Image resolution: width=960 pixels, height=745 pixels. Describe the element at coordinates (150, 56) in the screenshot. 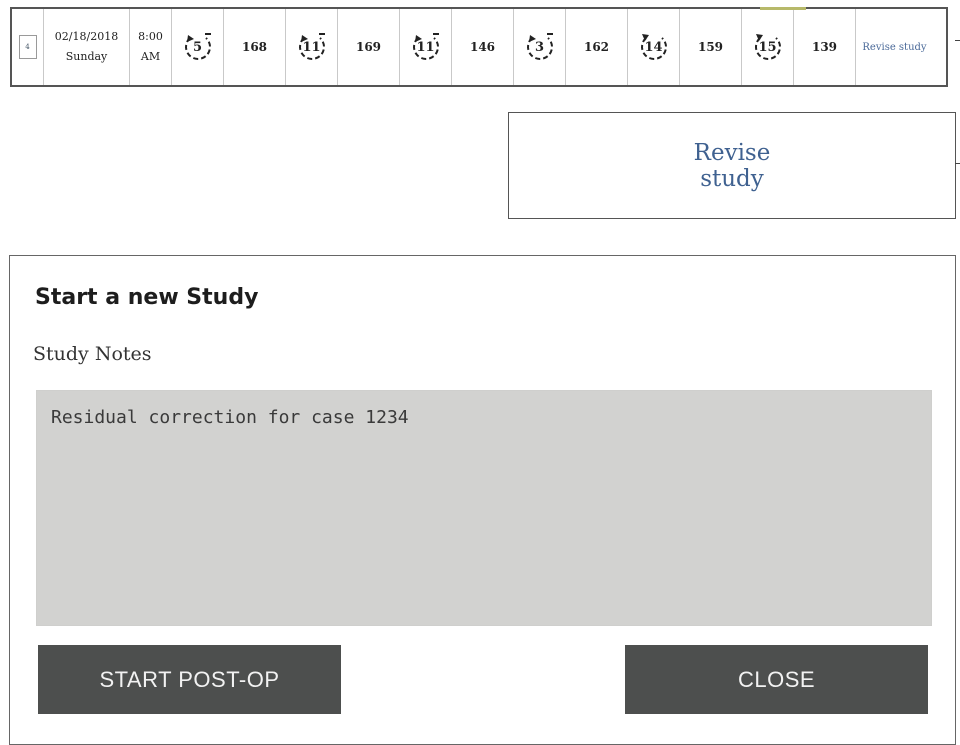

I see `study-ampm: AM` at that location.